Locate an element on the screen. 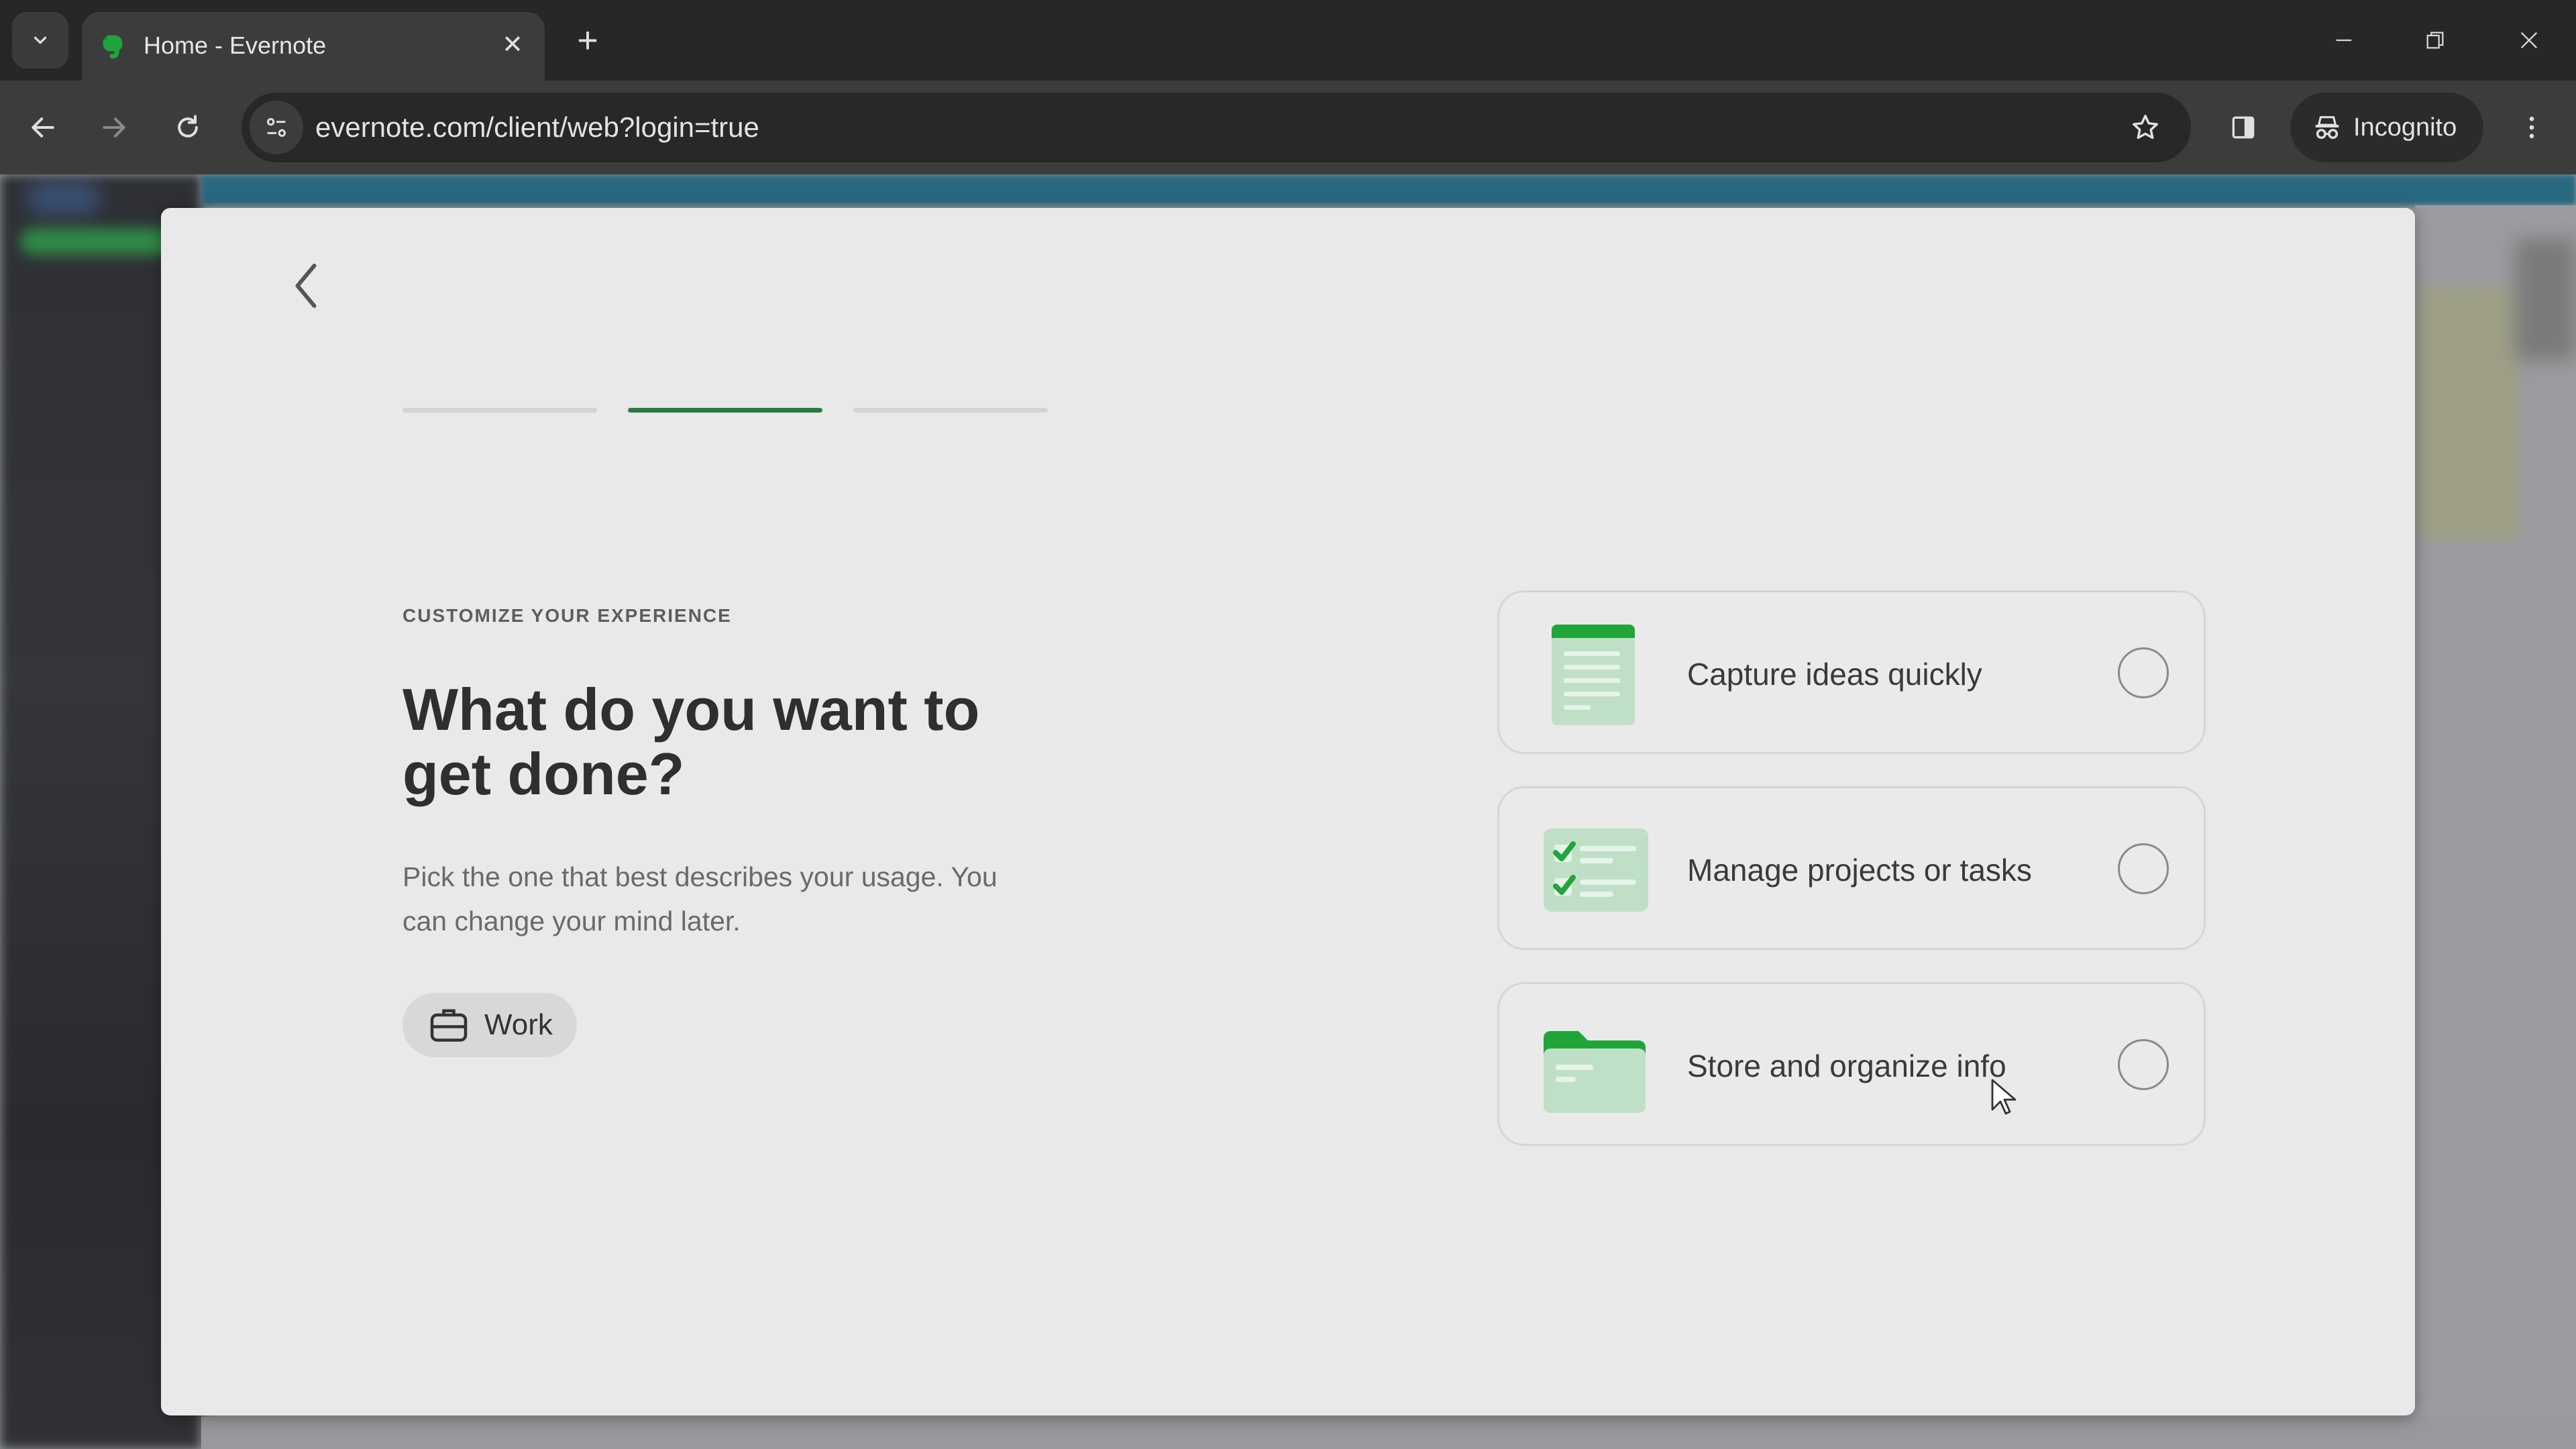 The width and height of the screenshot is (2576, 1449). page-title: What do you want to get done? is located at coordinates (691, 741).